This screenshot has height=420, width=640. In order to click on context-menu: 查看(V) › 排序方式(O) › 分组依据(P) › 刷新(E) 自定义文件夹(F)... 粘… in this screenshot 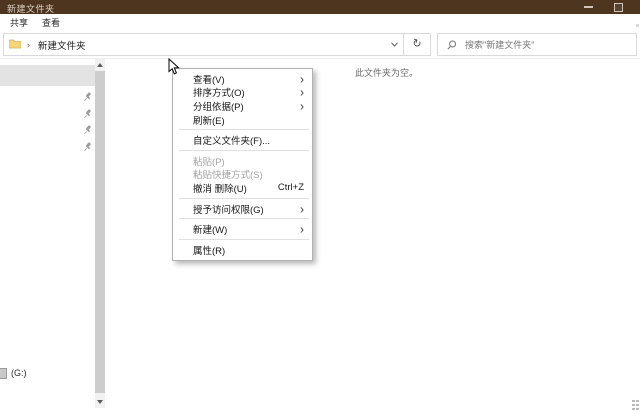, I will do `click(242, 164)`.